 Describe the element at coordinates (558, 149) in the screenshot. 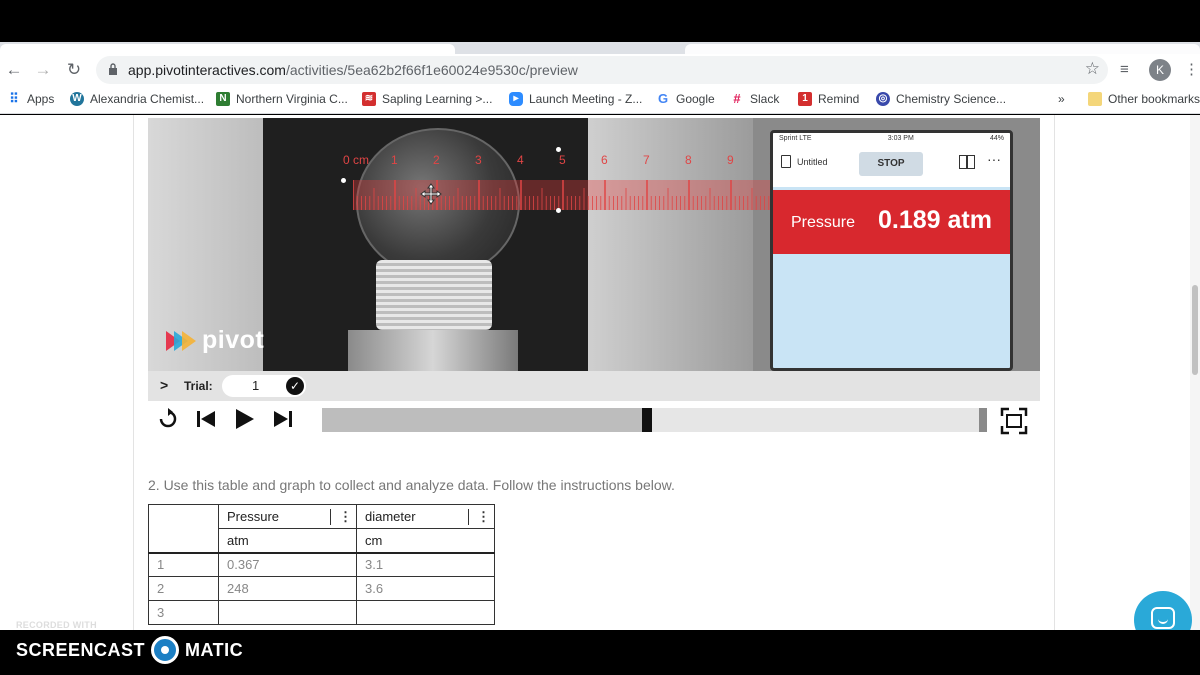

I see `ruler-handle-top` at that location.